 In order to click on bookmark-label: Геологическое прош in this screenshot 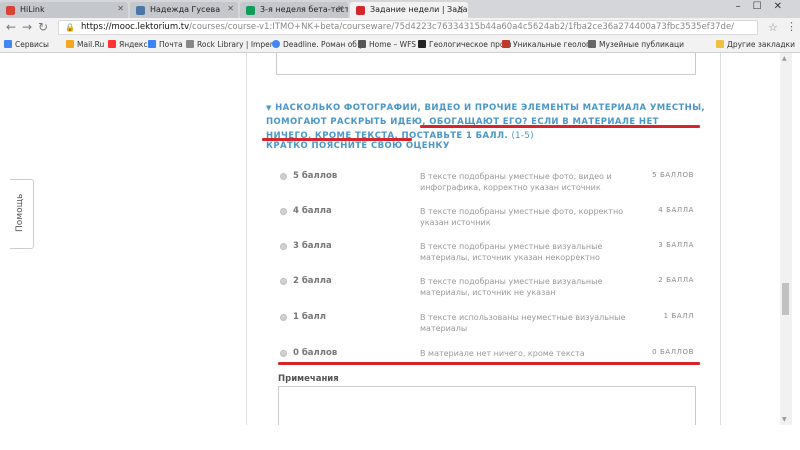, I will do `click(470, 44)`.